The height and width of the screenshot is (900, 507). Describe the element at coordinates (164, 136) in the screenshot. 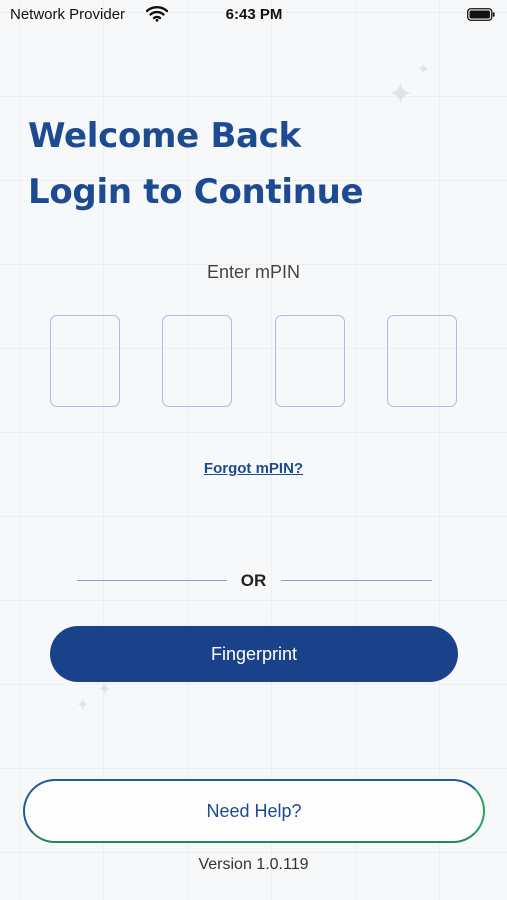

I see `title-line-welcome: Welcome Back` at that location.